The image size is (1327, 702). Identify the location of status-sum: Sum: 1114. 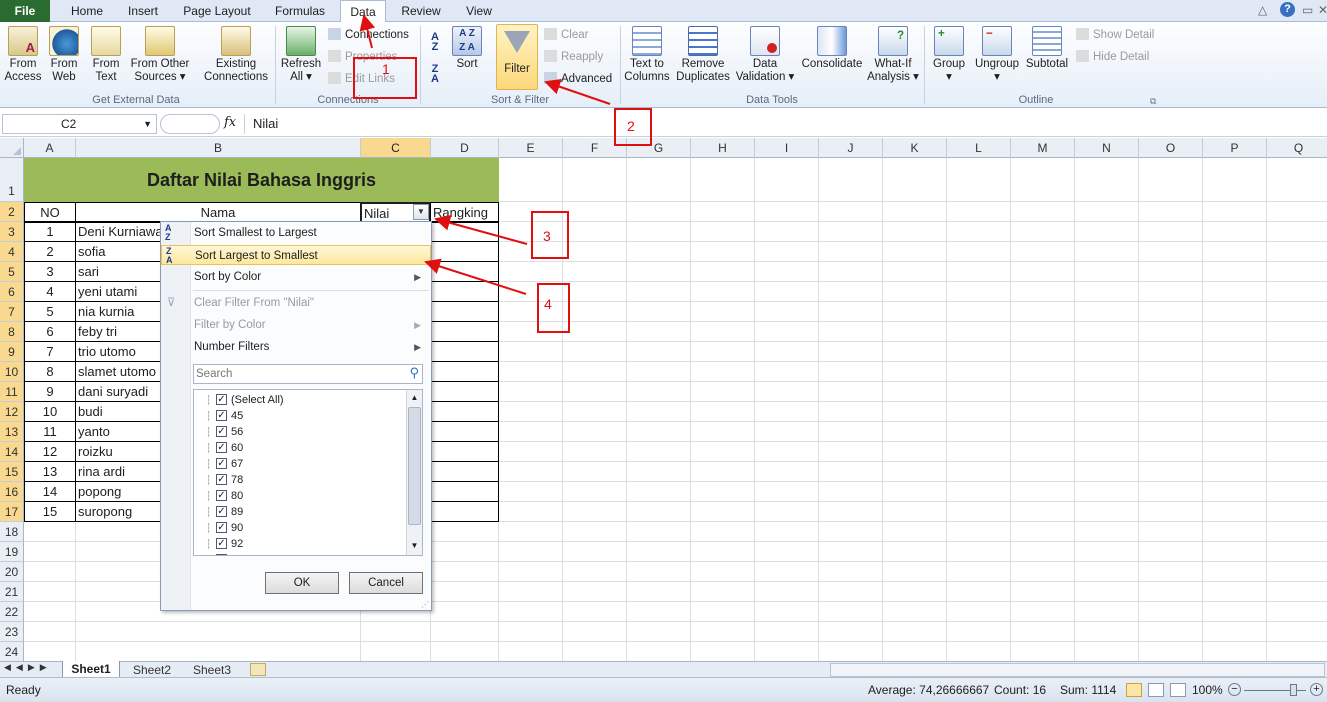
(1088, 690).